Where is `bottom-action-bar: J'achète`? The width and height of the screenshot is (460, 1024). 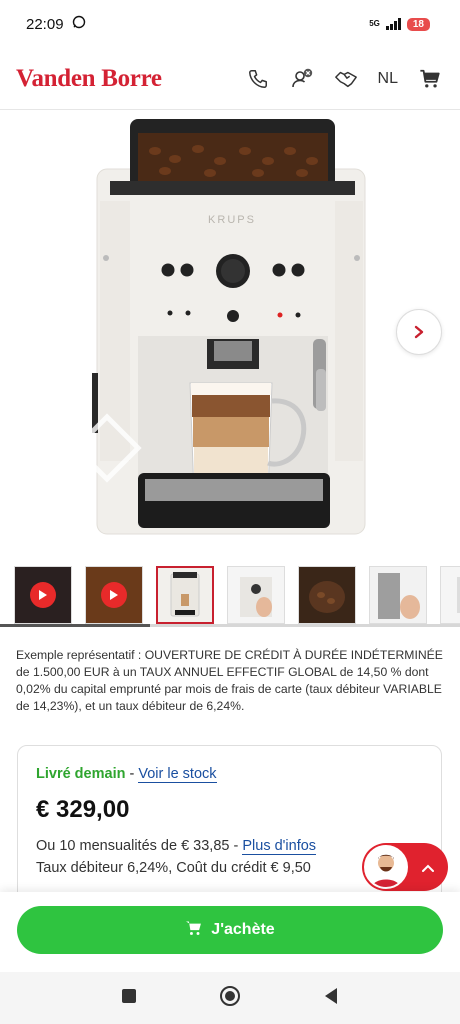 bottom-action-bar: J'achète is located at coordinates (230, 932).